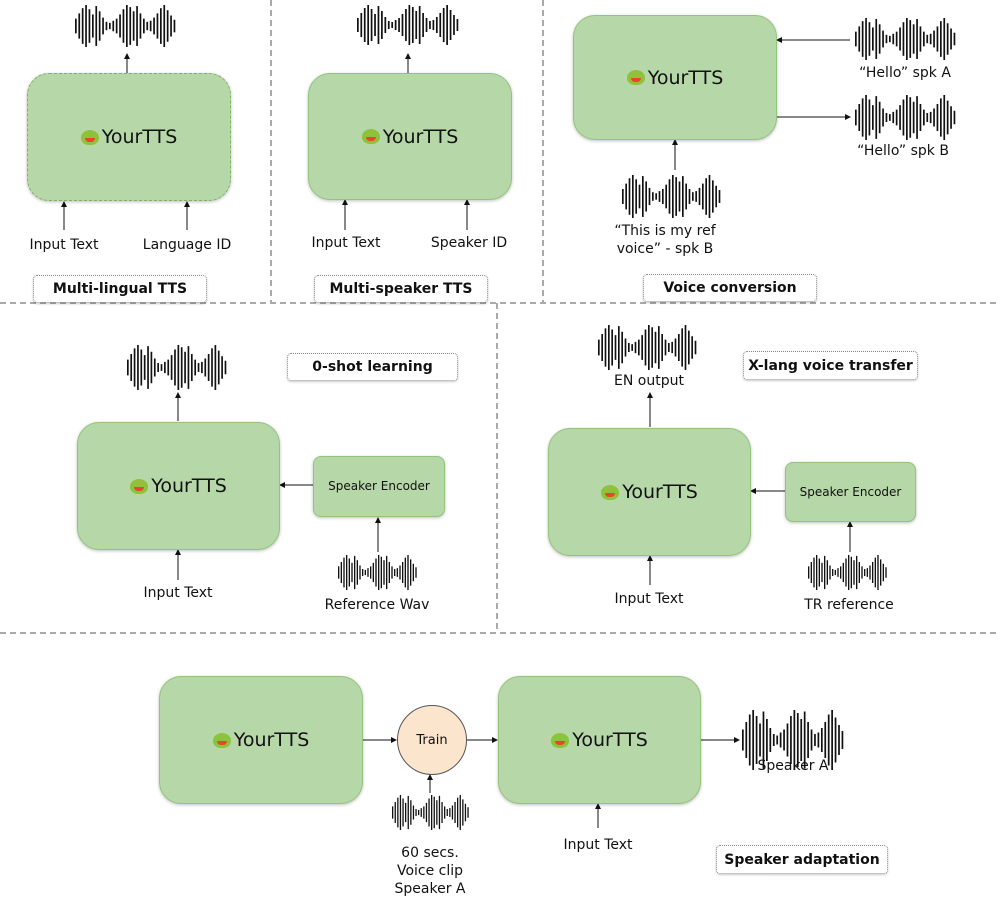 The image size is (1000, 913). I want to click on source-audio-label: “Hello” spk A, so click(905, 73).